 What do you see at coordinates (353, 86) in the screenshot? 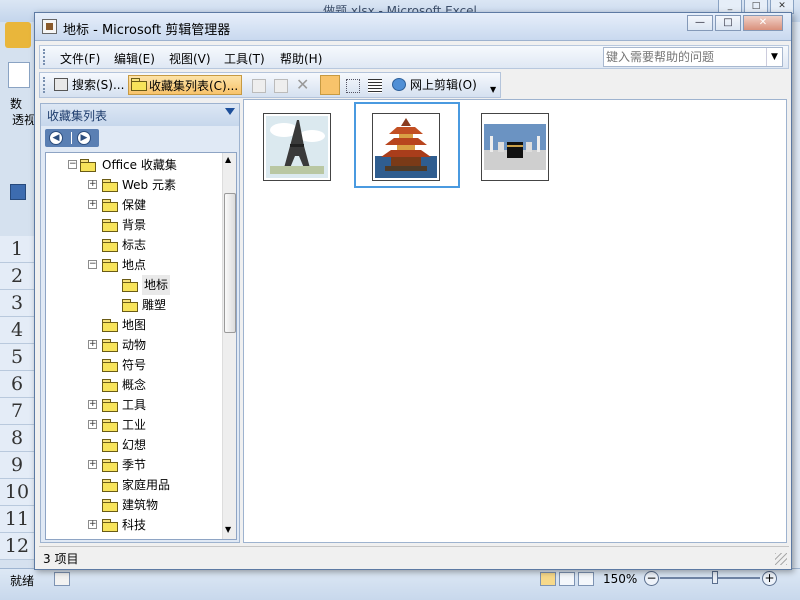
I see `list-view-icon` at bounding box center [353, 86].